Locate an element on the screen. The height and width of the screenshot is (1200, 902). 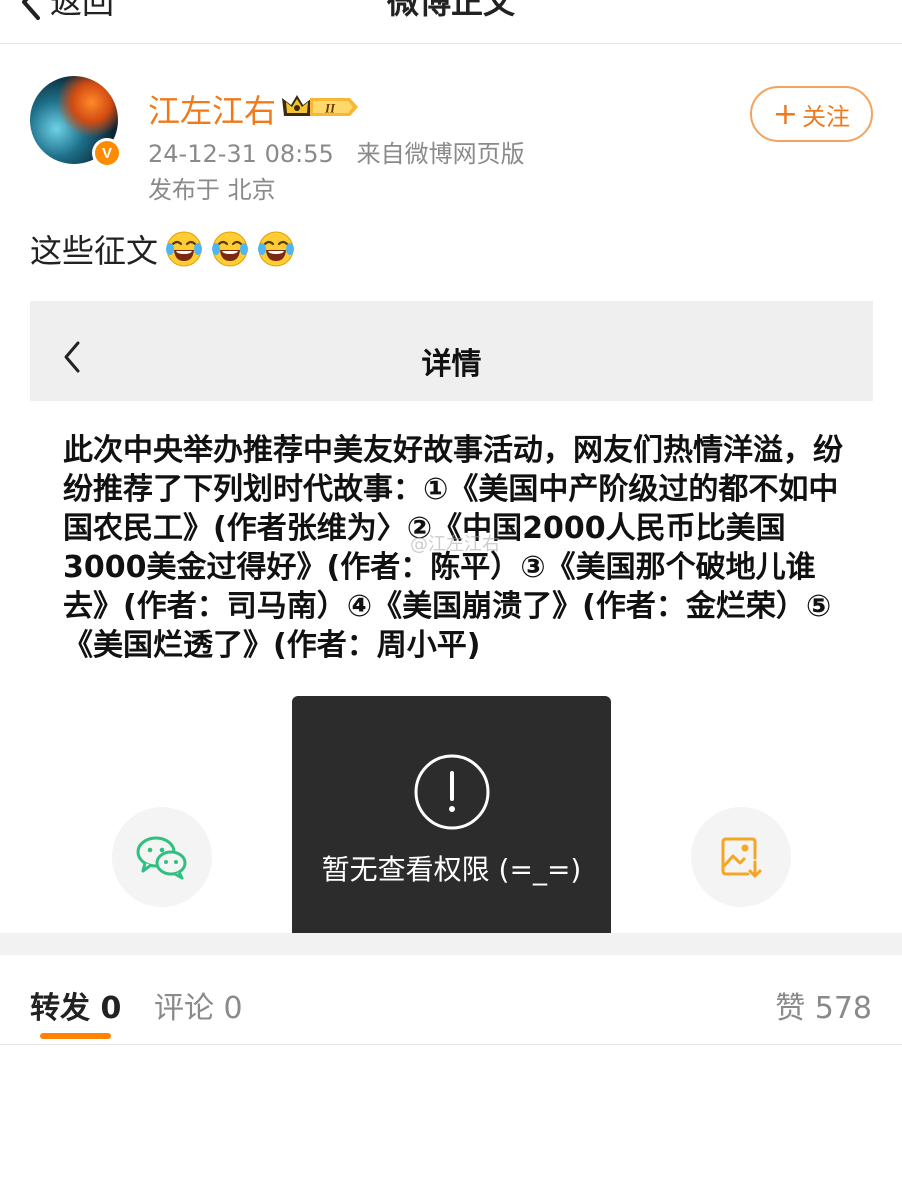
image-watermark: @江左江右 is located at coordinates (455, 544).